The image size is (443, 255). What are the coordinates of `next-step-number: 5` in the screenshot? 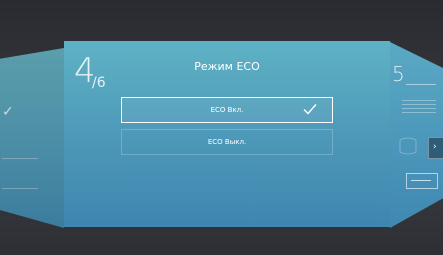 It's located at (398, 74).